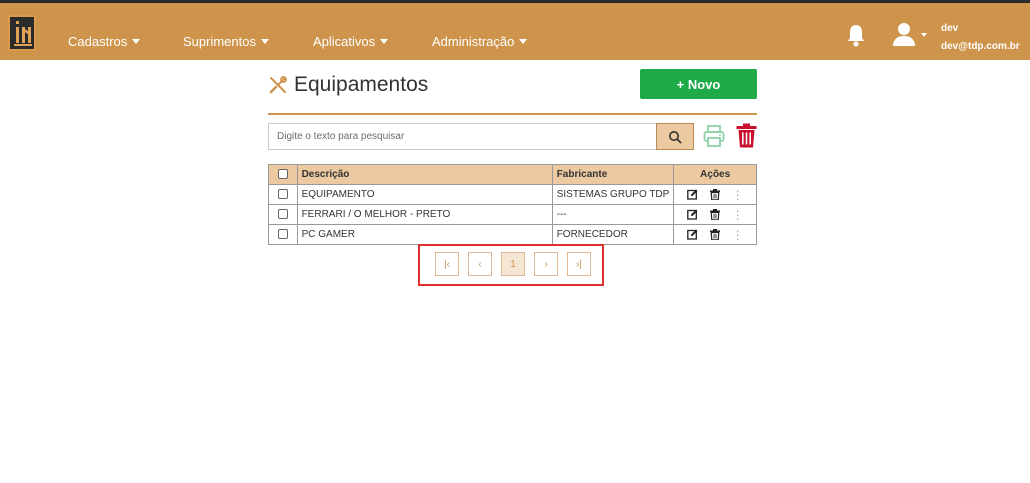 This screenshot has height=483, width=1030. Describe the element at coordinates (219, 41) in the screenshot. I see `nav-label: Suprimentos` at that location.